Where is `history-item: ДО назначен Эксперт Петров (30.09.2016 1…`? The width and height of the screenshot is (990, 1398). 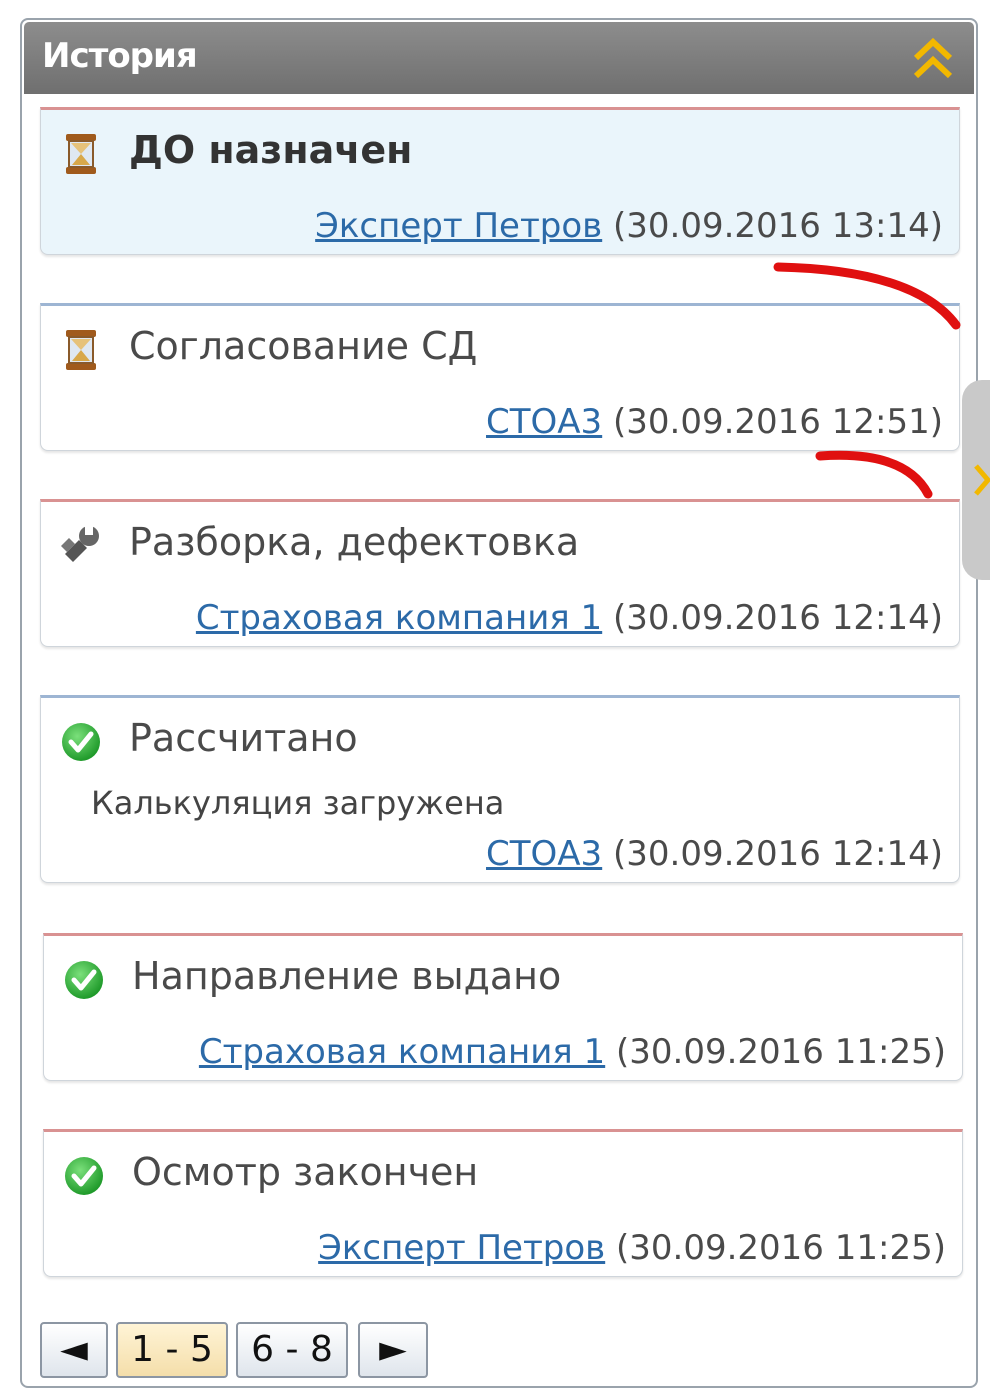
history-item: ДО назначен Эксперт Петров (30.09.2016 1… is located at coordinates (500, 181).